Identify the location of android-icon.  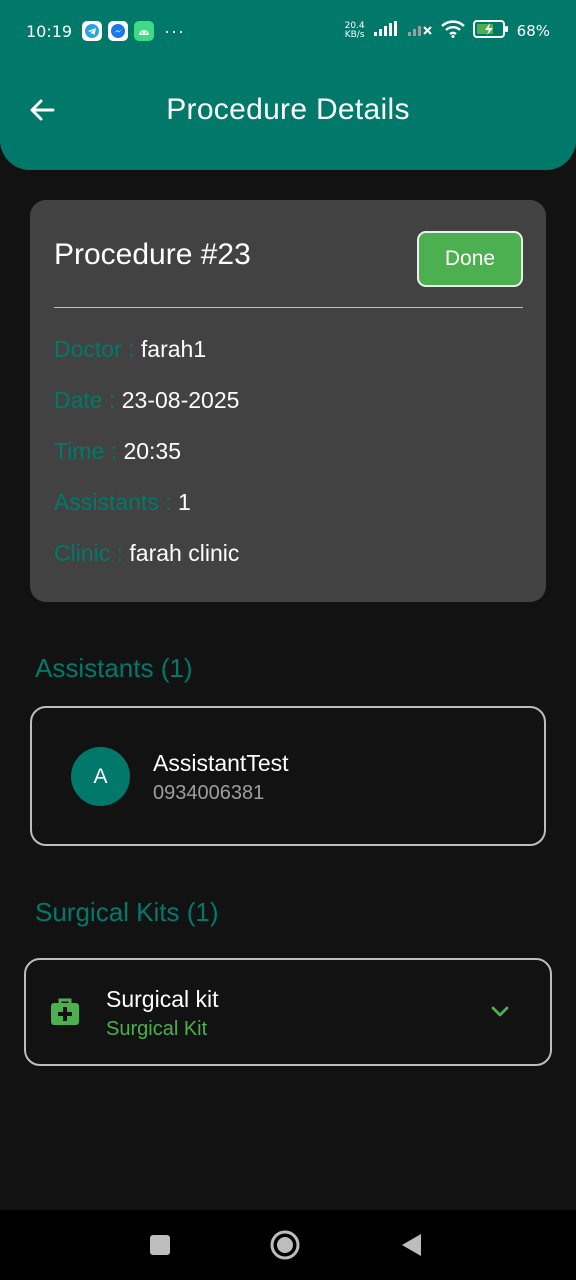
(144, 31).